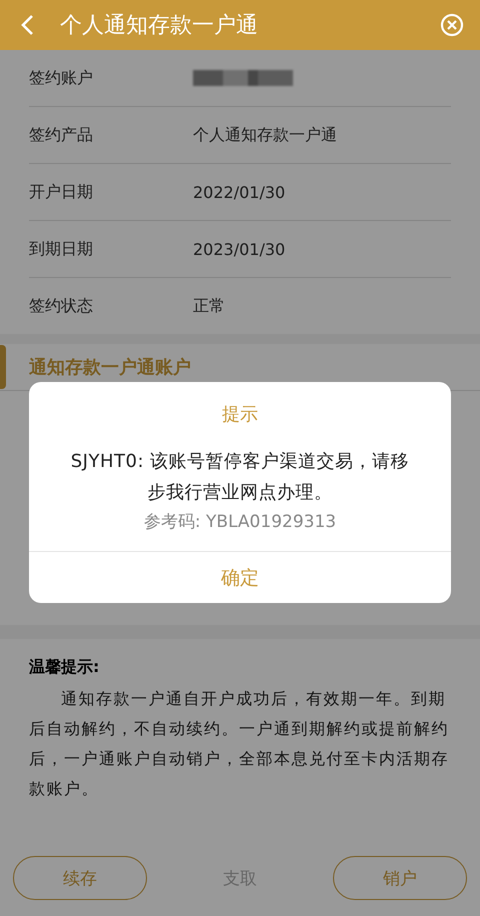 The width and height of the screenshot is (480, 916). I want to click on field-label: 签约产品, so click(61, 135).